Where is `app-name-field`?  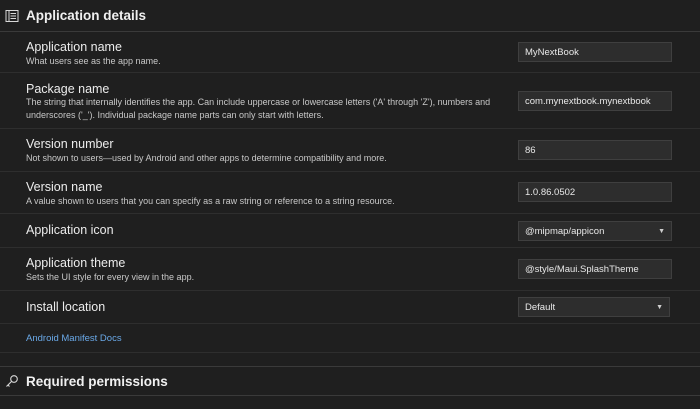 app-name-field is located at coordinates (595, 52).